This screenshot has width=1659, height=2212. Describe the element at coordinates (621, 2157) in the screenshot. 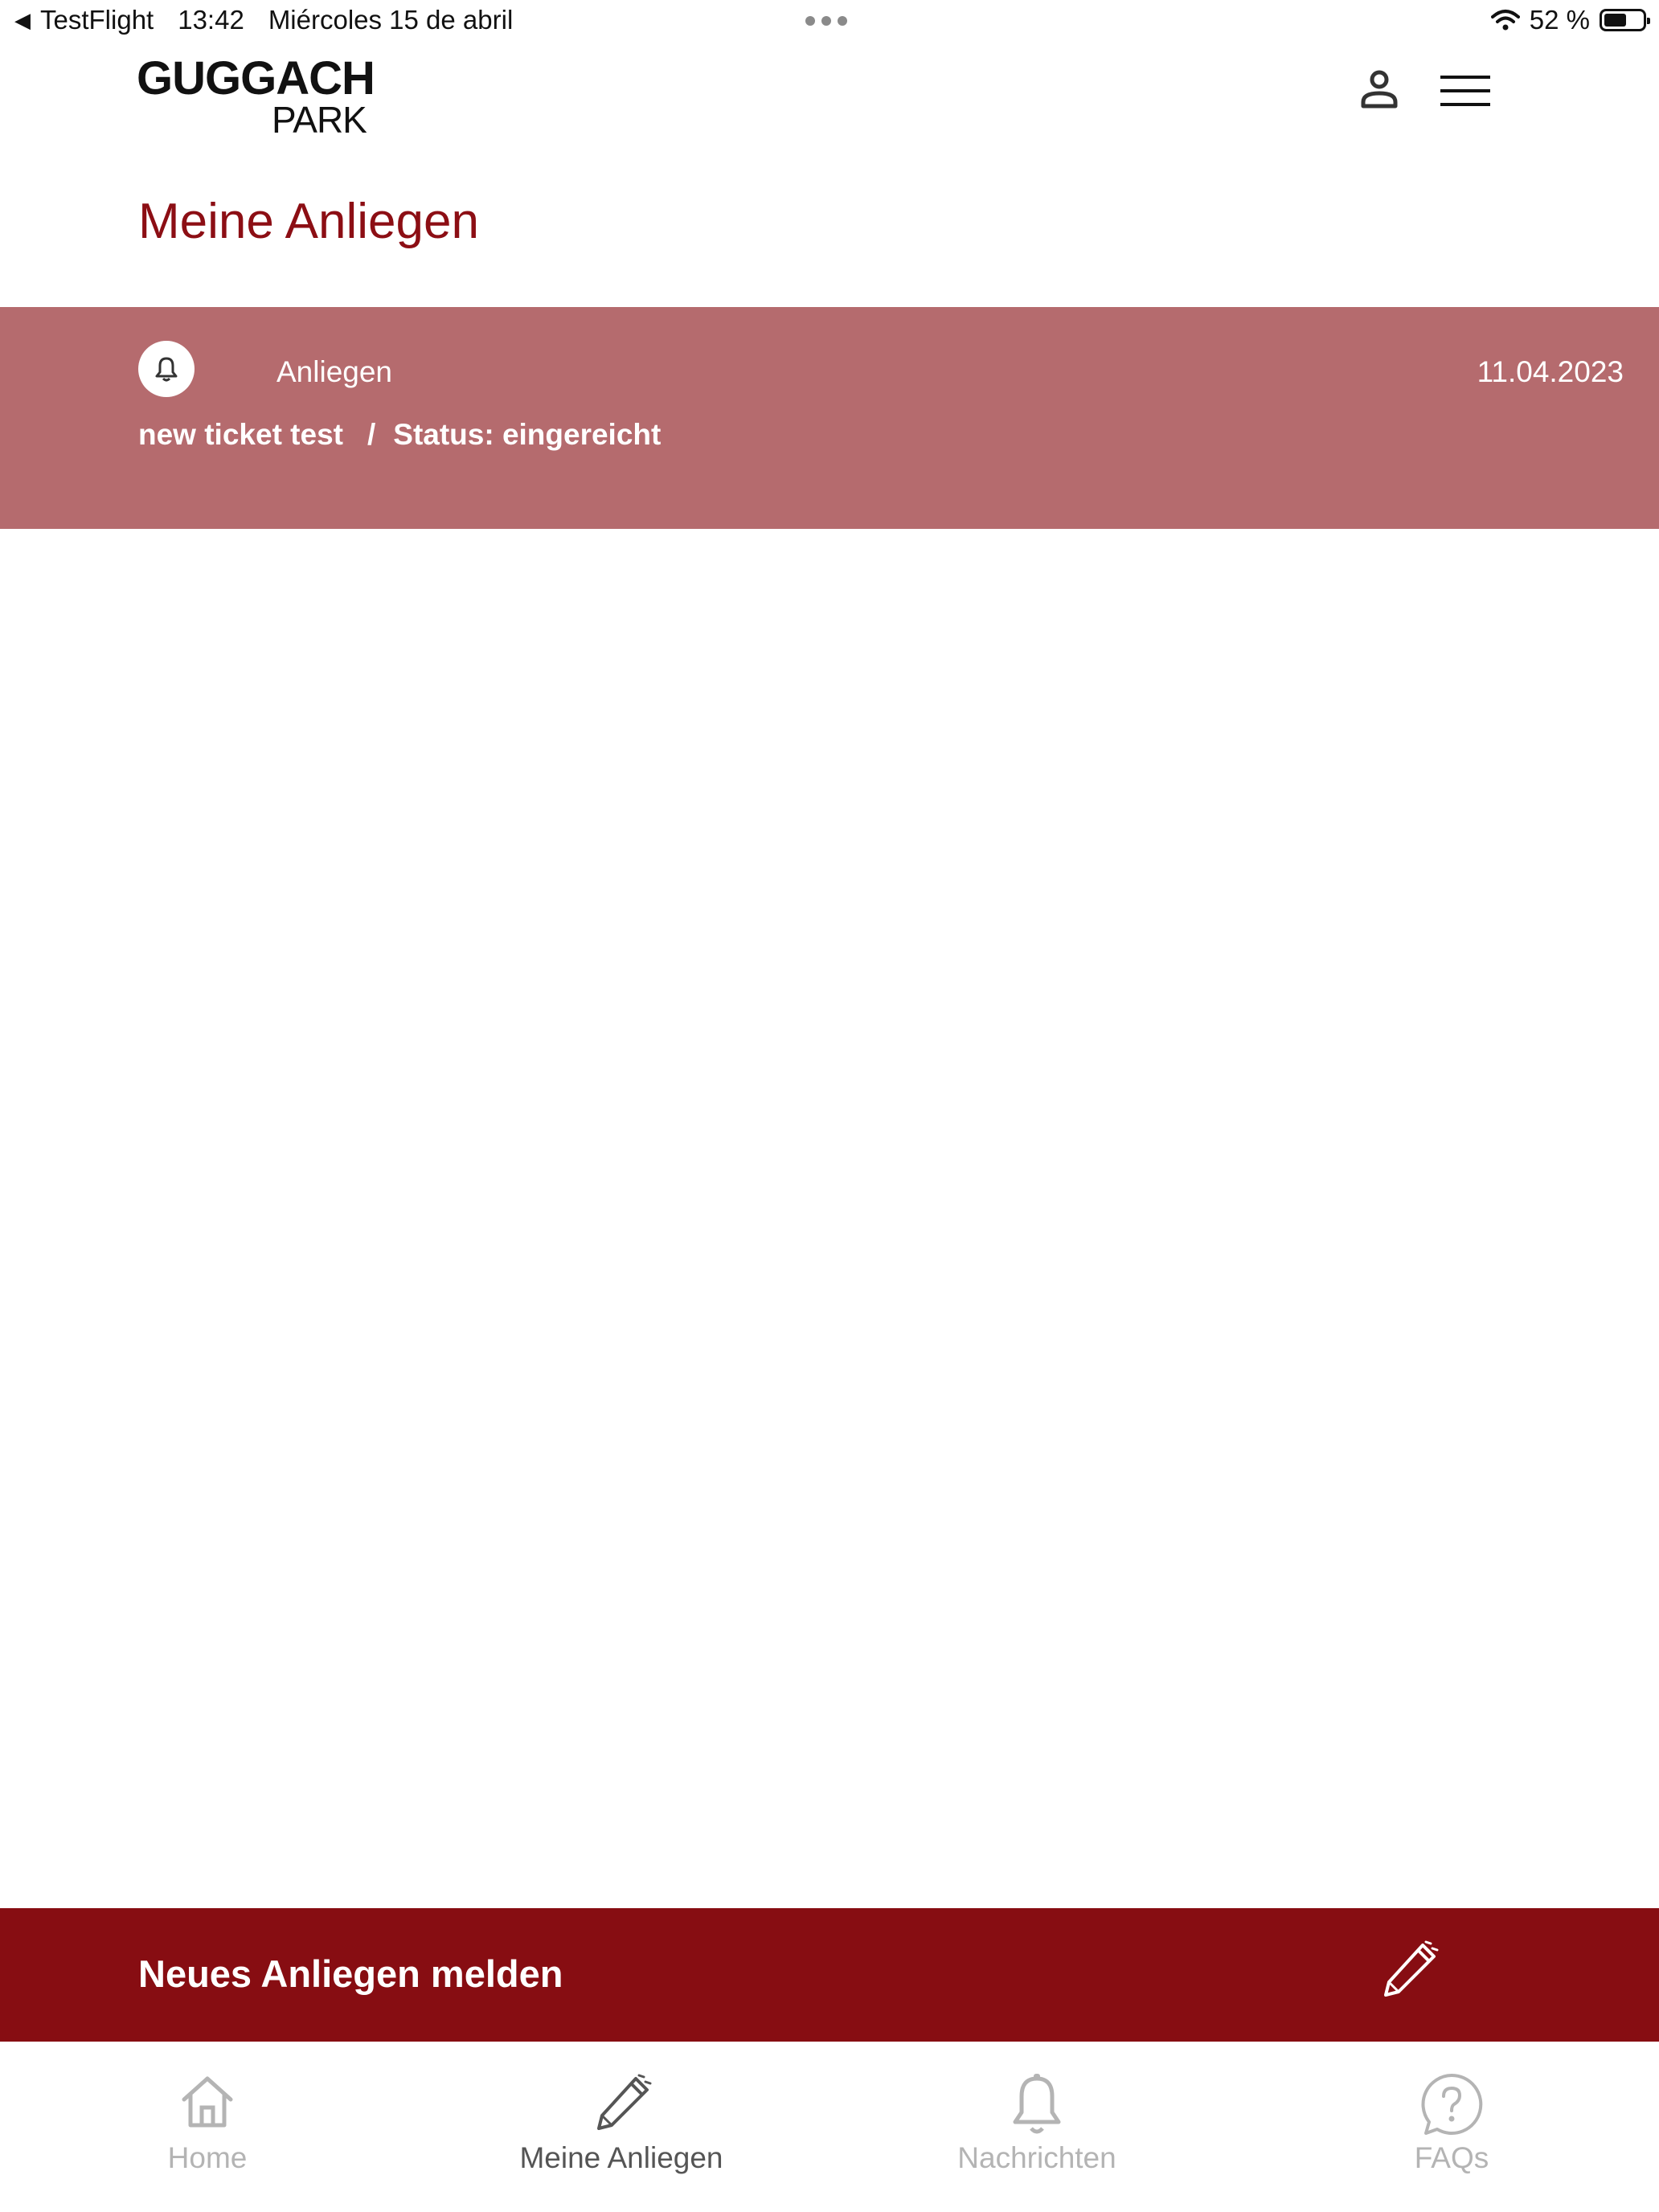

I see `tab-meine-anliegen-label: Meine Anliegen` at that location.